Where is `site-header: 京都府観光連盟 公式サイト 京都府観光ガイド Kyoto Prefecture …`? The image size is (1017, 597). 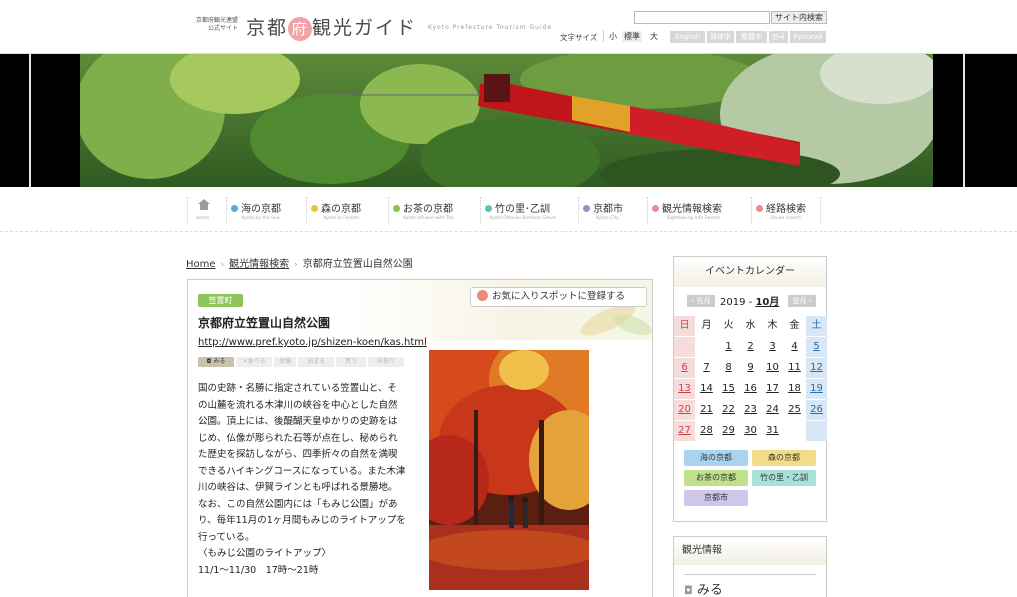
site-header: 京都府観光連盟 公式サイト 京都府観光ガイド Kyoto Prefecture … is located at coordinates (508, 27).